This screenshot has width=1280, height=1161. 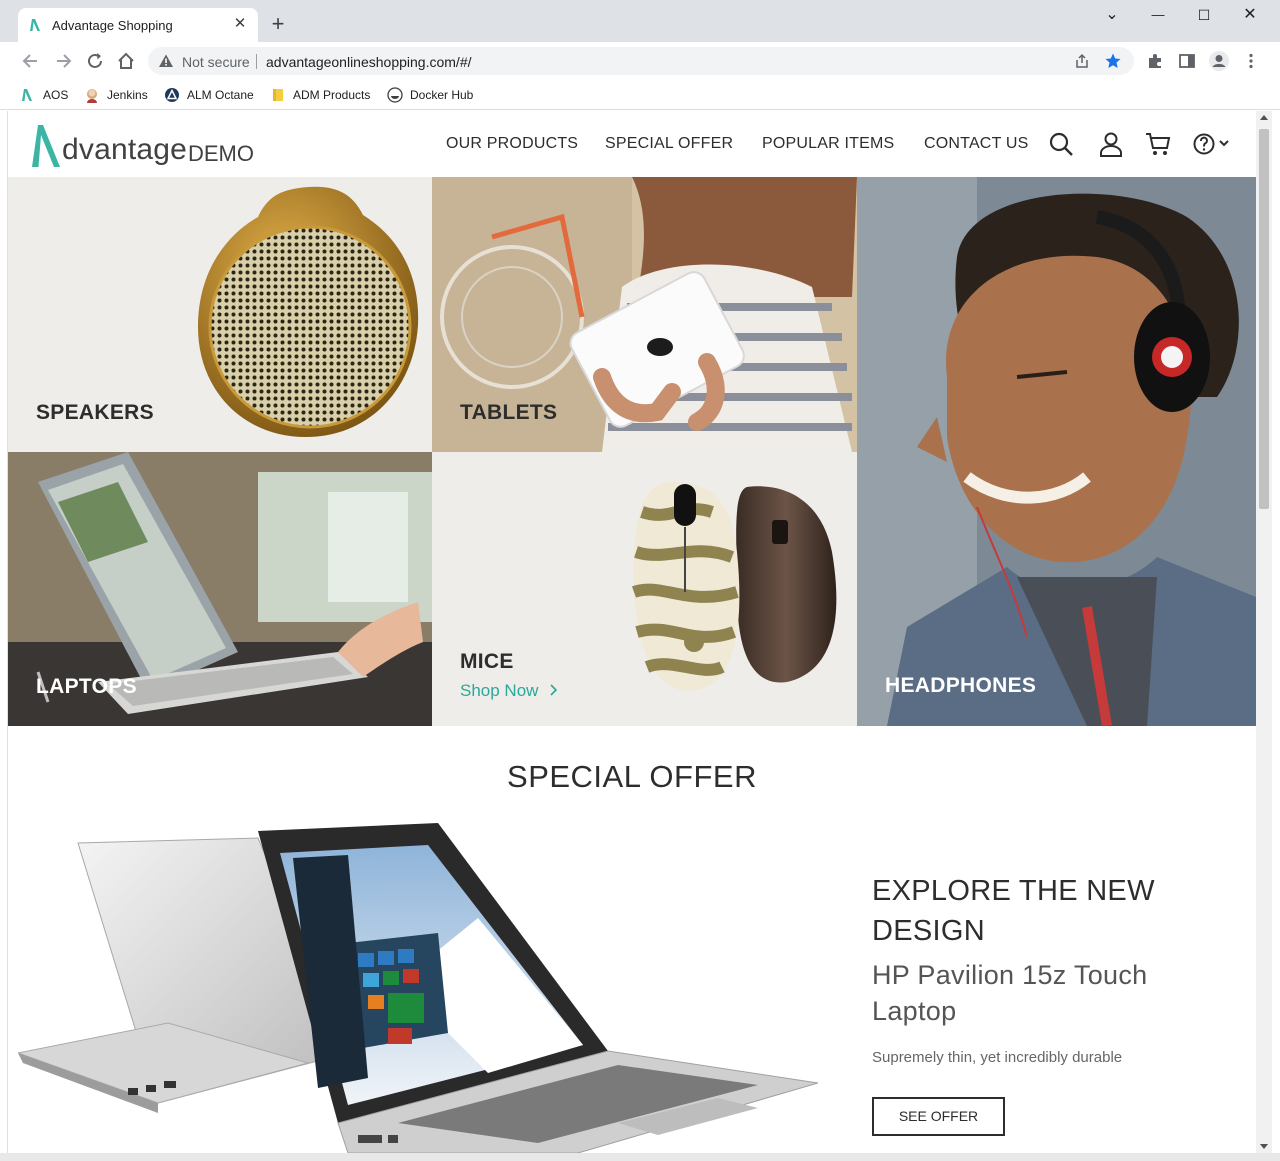 I want to click on share-icon, so click(x=1082, y=61).